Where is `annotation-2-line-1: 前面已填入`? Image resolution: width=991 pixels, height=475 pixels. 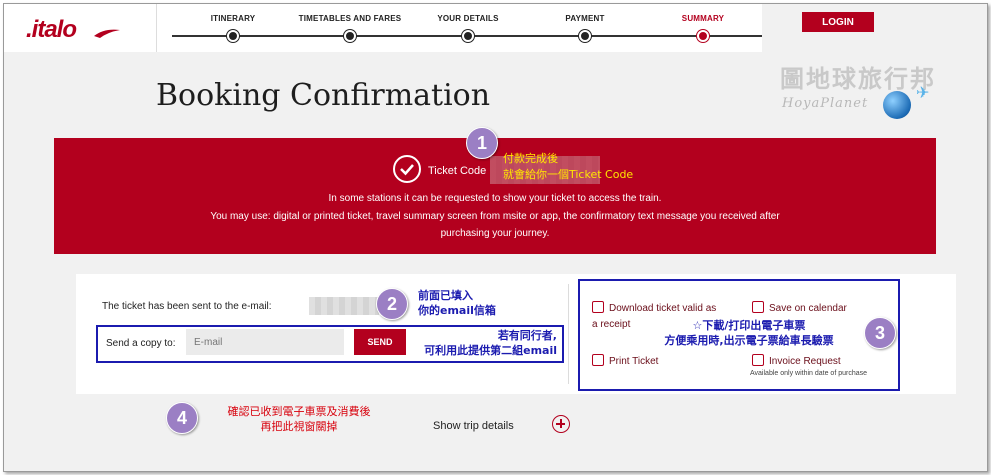
annotation-2-line-1: 前面已填入 is located at coordinates (445, 295).